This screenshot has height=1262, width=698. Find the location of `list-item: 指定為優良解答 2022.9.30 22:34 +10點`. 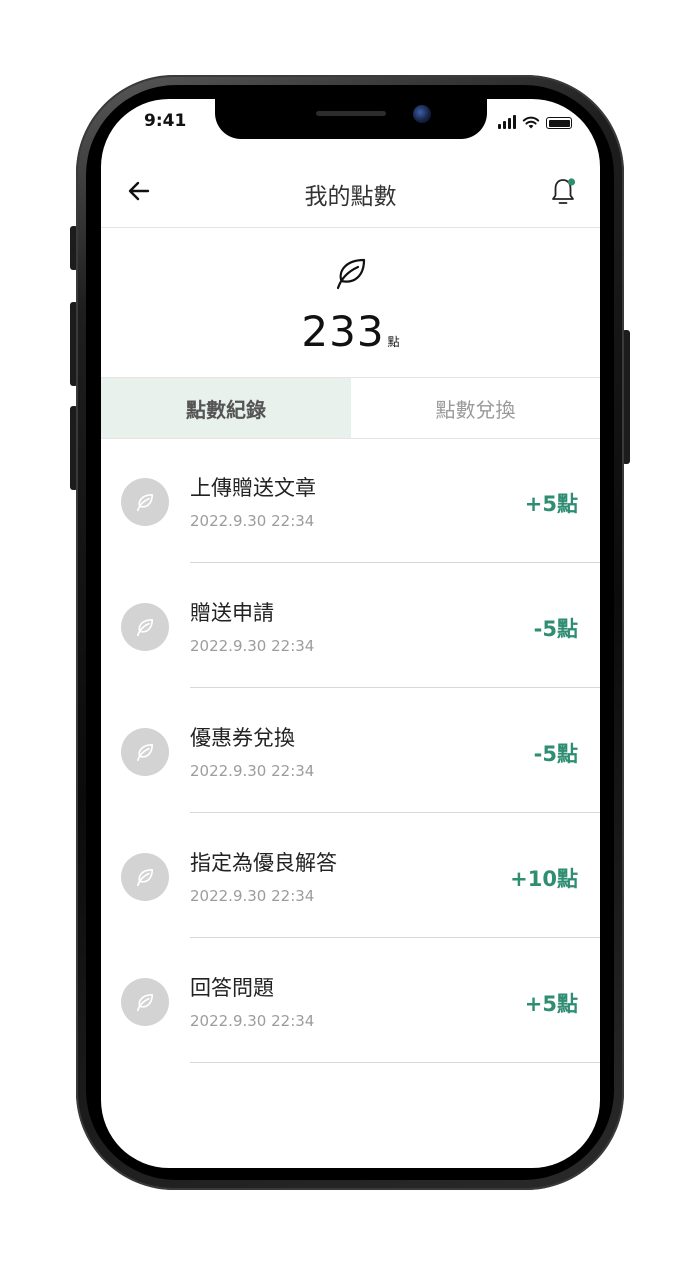

list-item: 指定為優良解答 2022.9.30 22:34 +10點 is located at coordinates (350, 875).